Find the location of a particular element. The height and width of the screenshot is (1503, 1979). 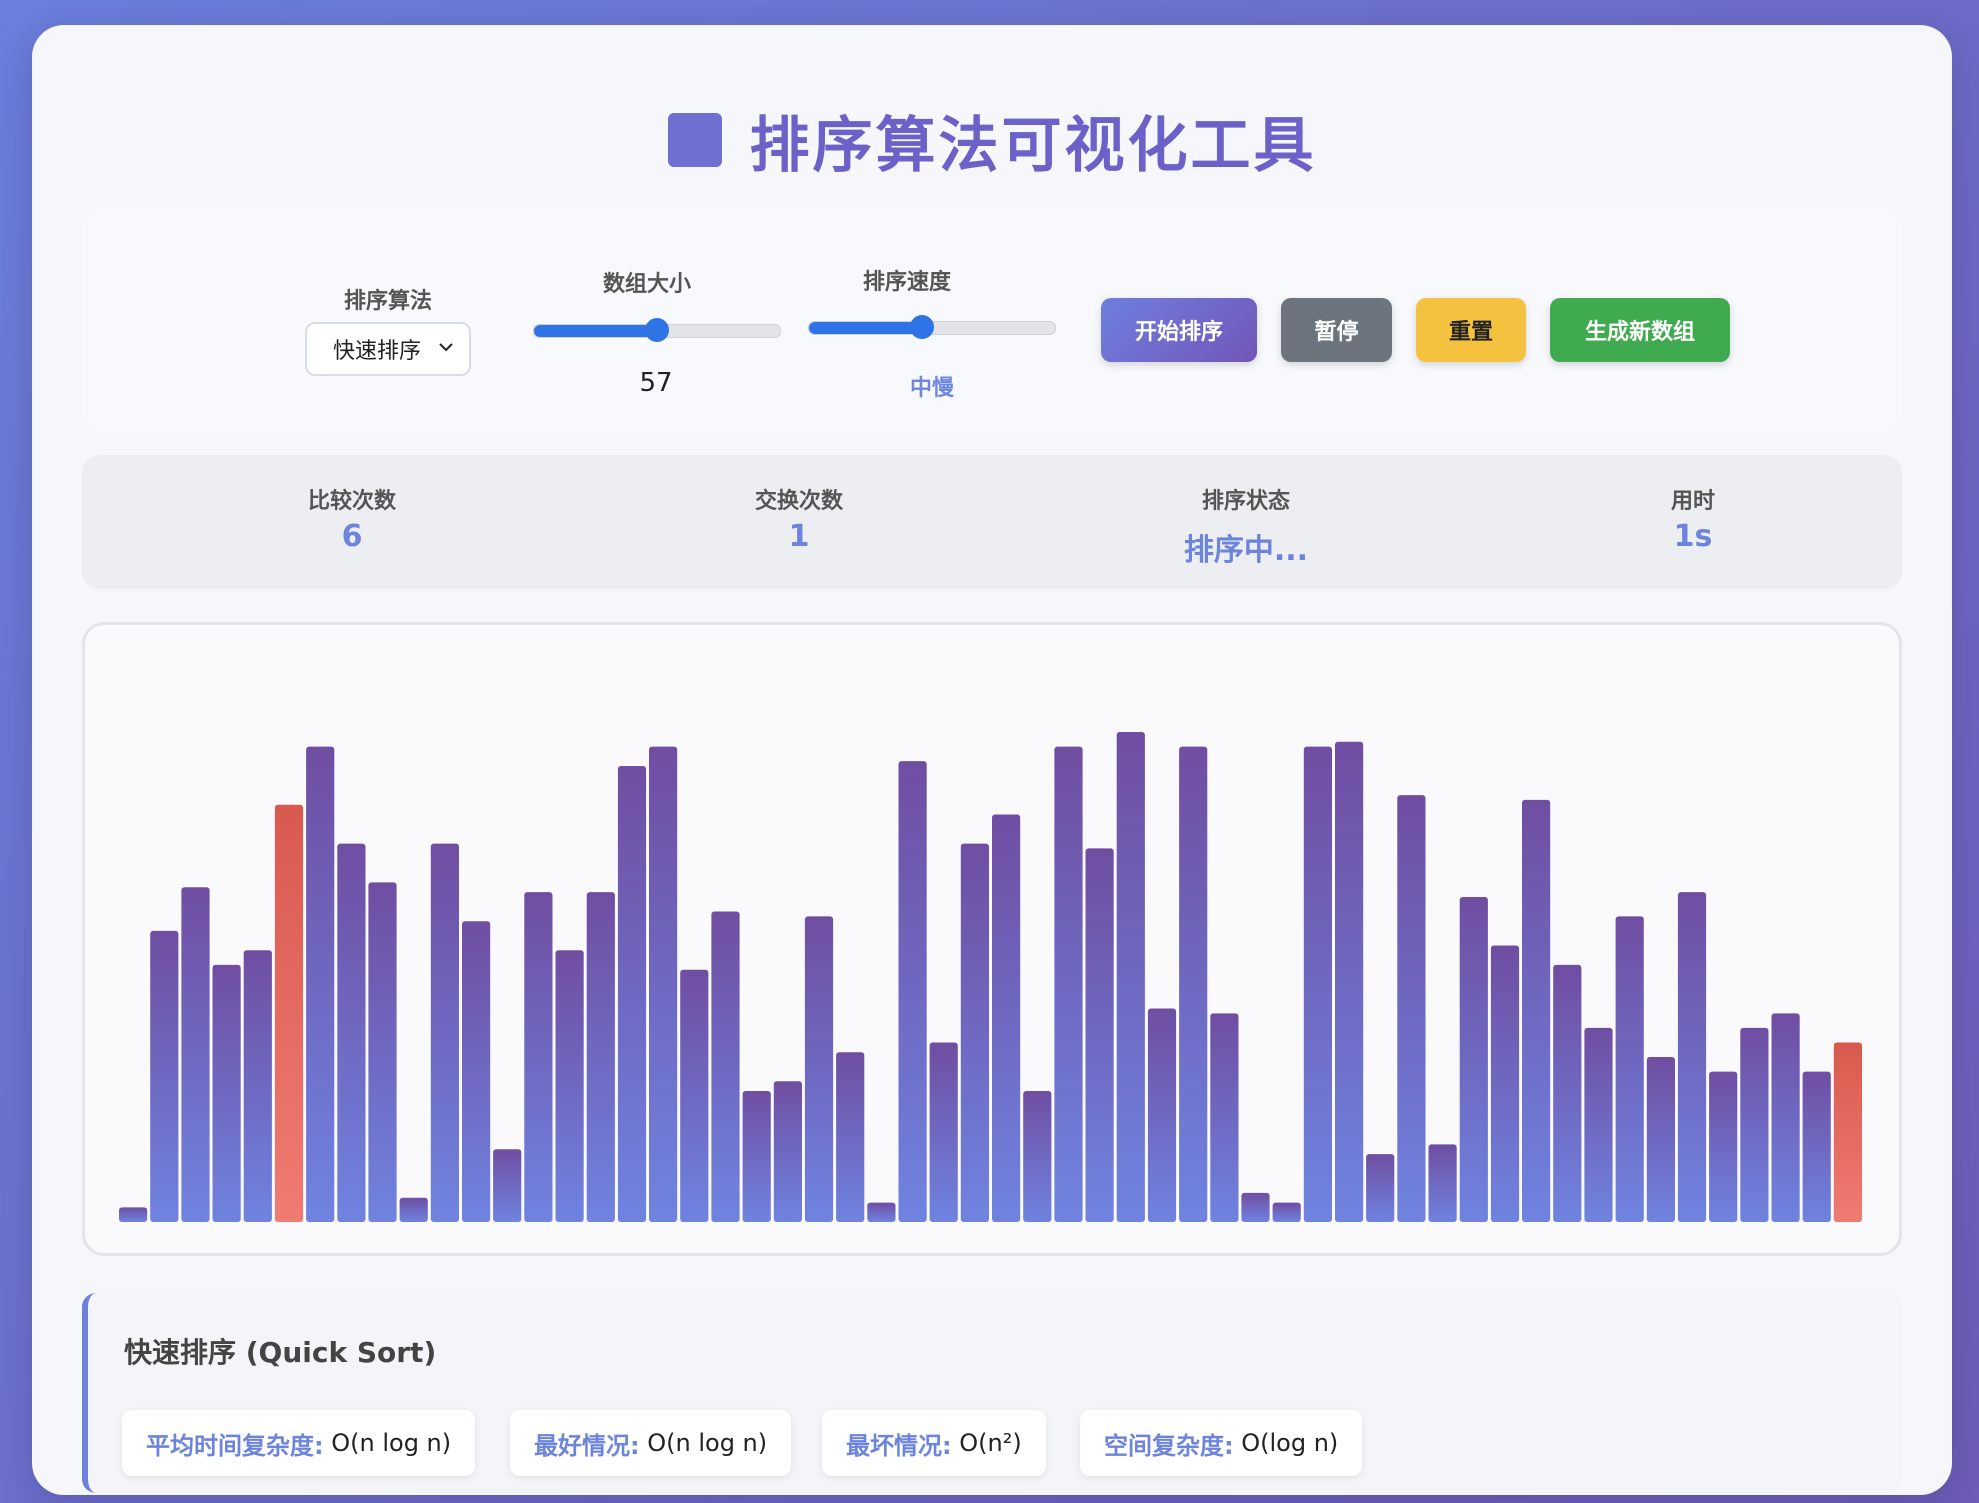

stat-comparisons: 比较次数 6 is located at coordinates (352, 522).